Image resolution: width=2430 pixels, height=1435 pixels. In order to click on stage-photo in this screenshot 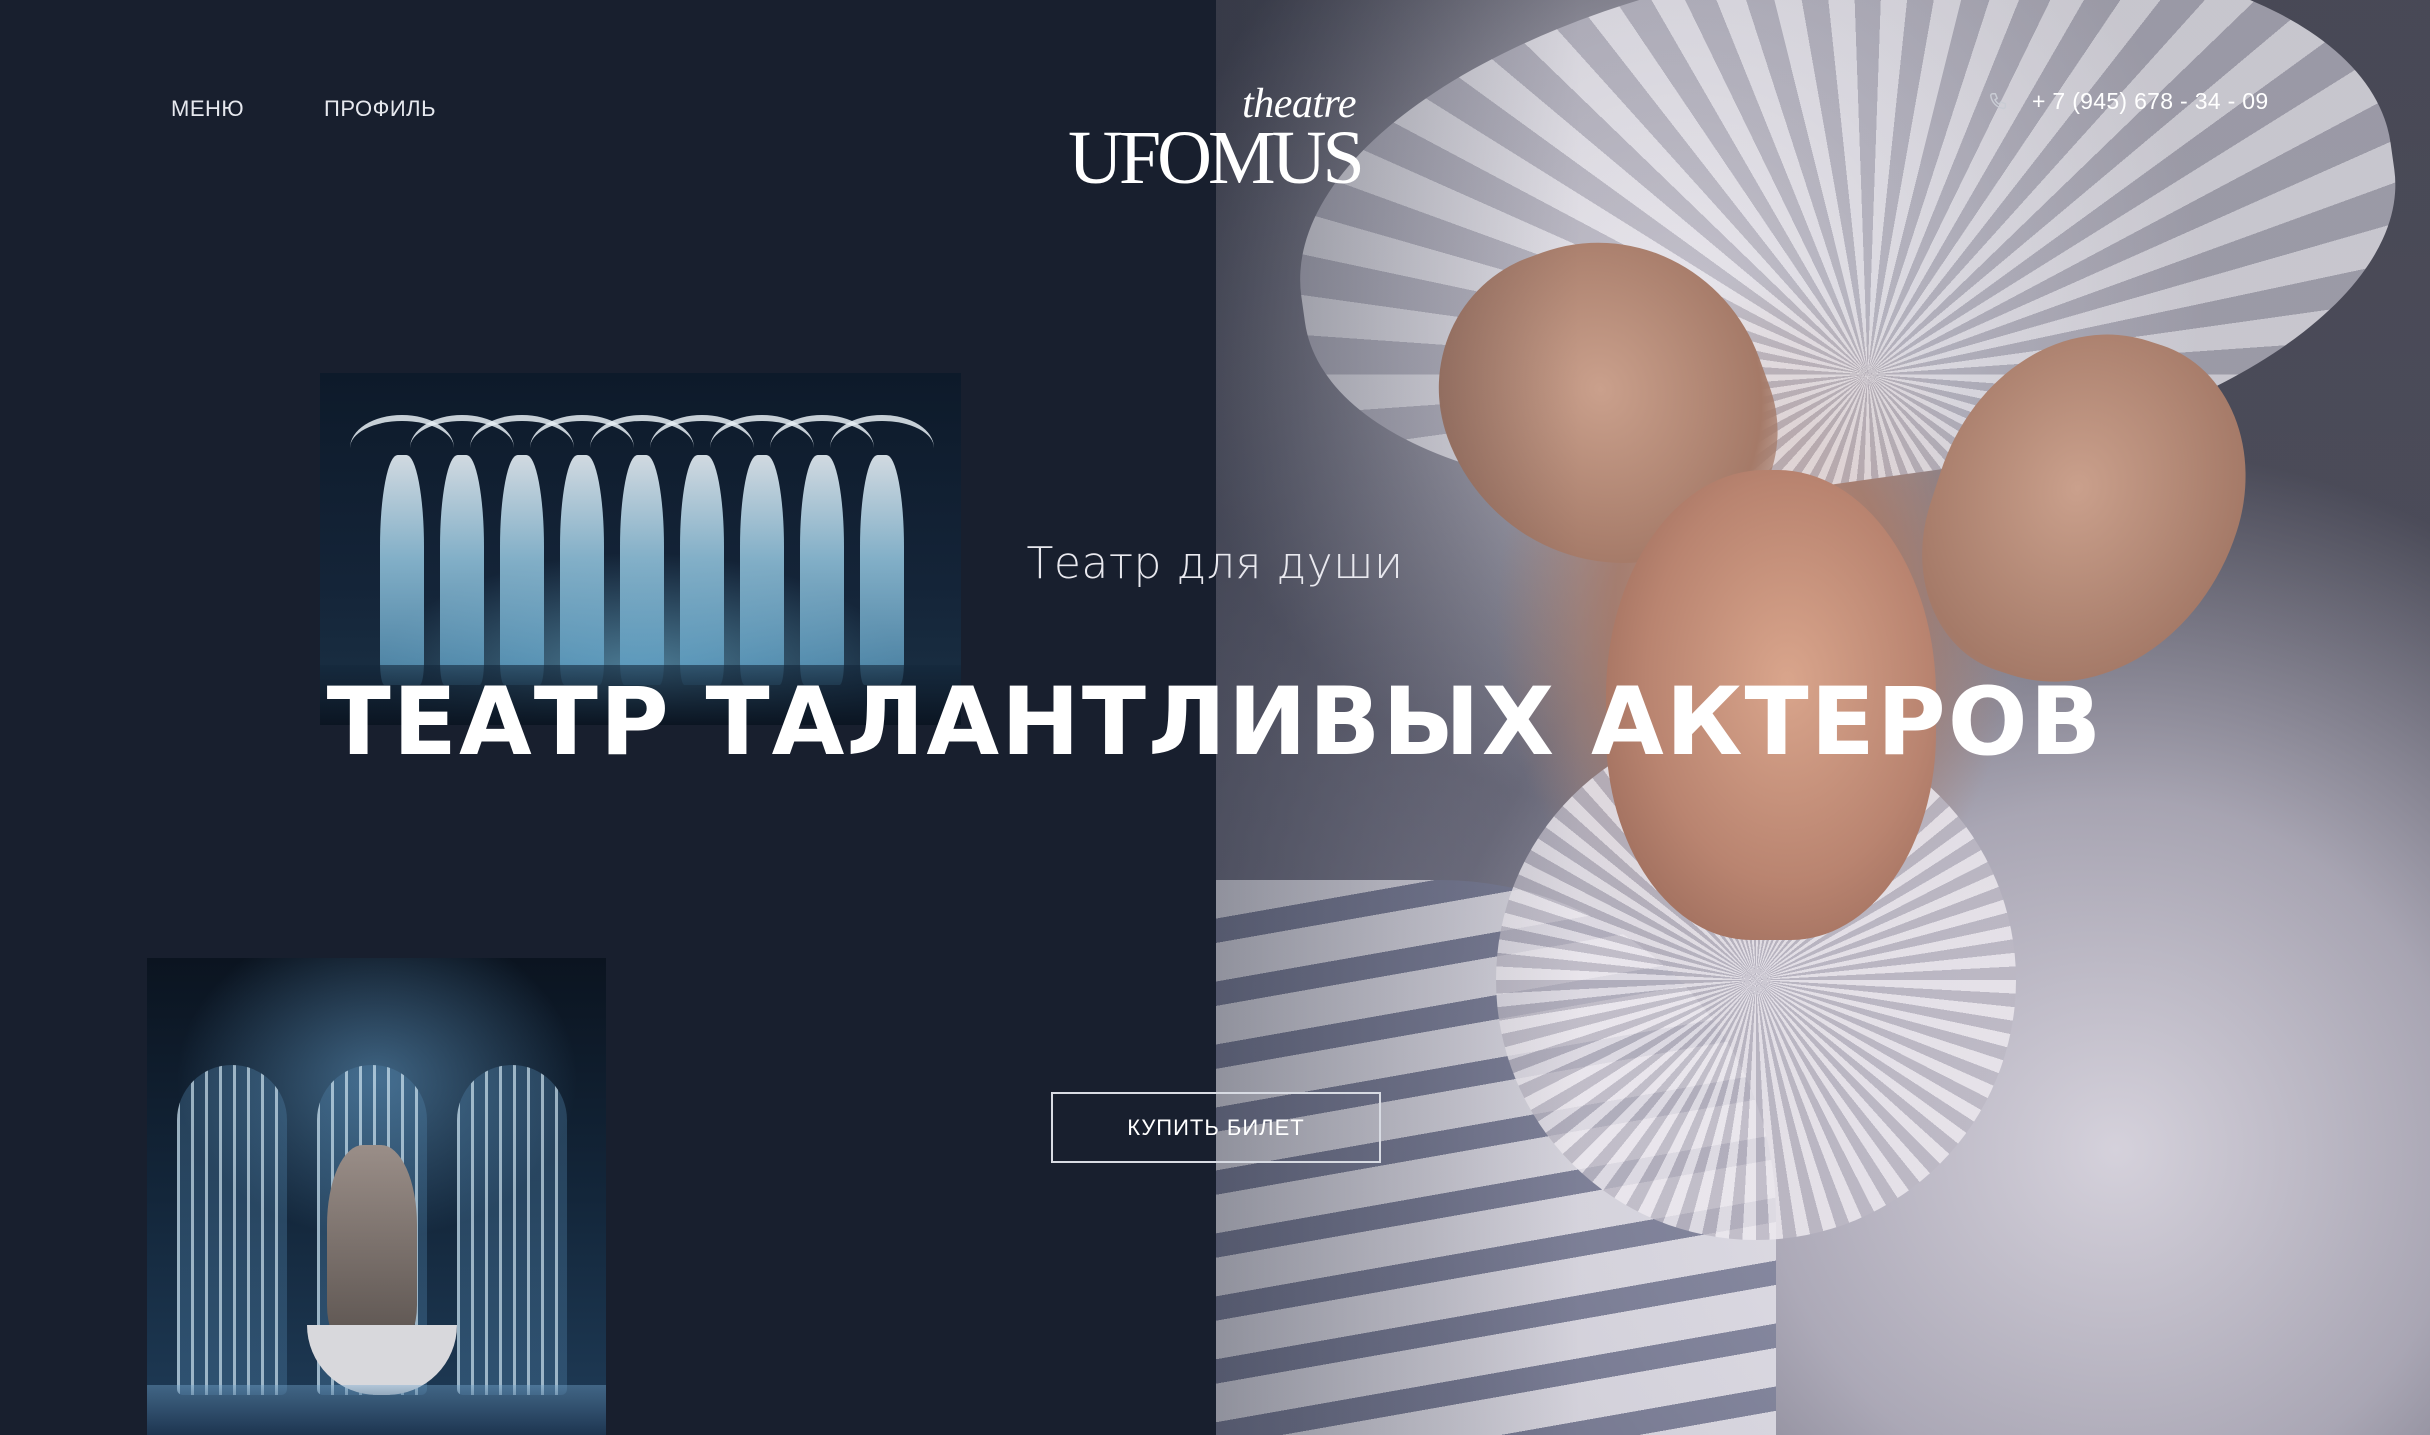, I will do `click(376, 1196)`.